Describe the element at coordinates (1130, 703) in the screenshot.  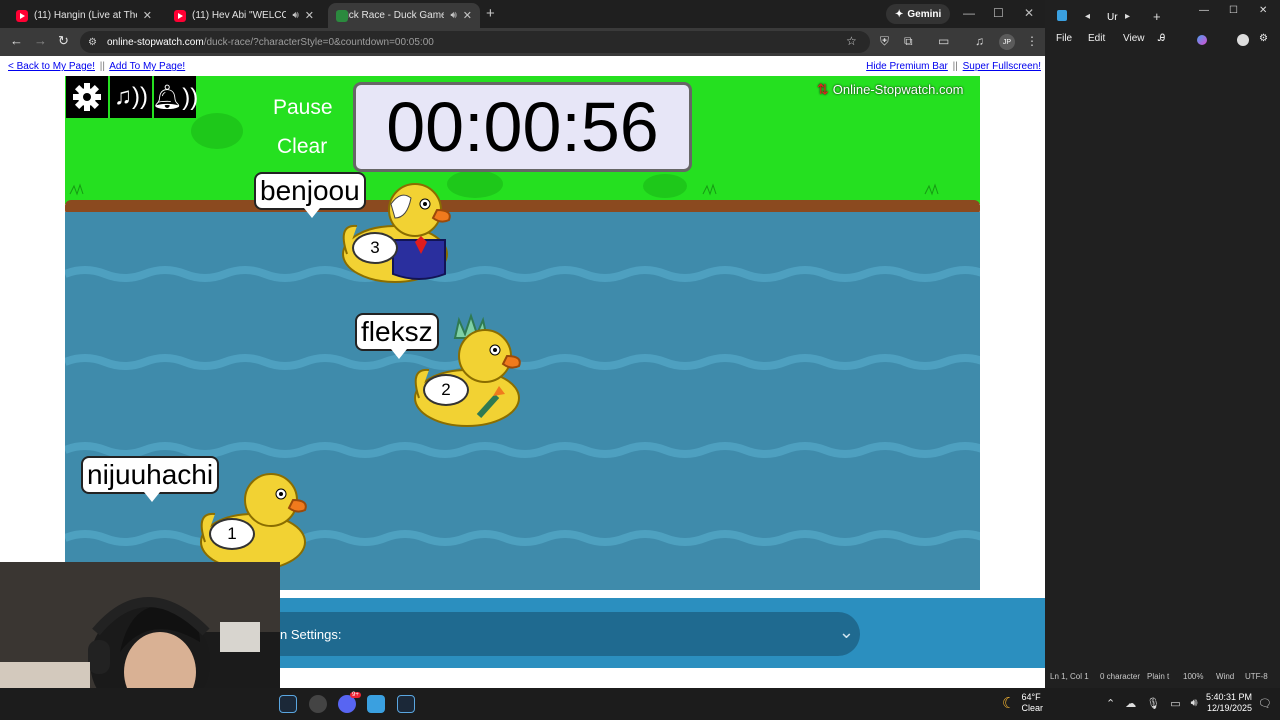
I see `cloud-icon: ☁︎` at that location.